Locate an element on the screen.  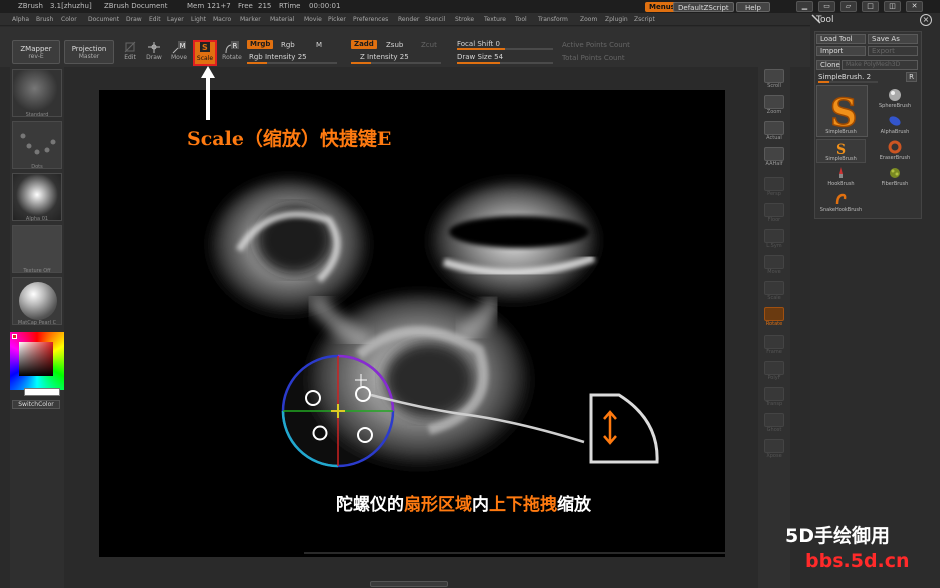
draw-size-slider: Draw Size 54 is located at coordinates (480, 57).